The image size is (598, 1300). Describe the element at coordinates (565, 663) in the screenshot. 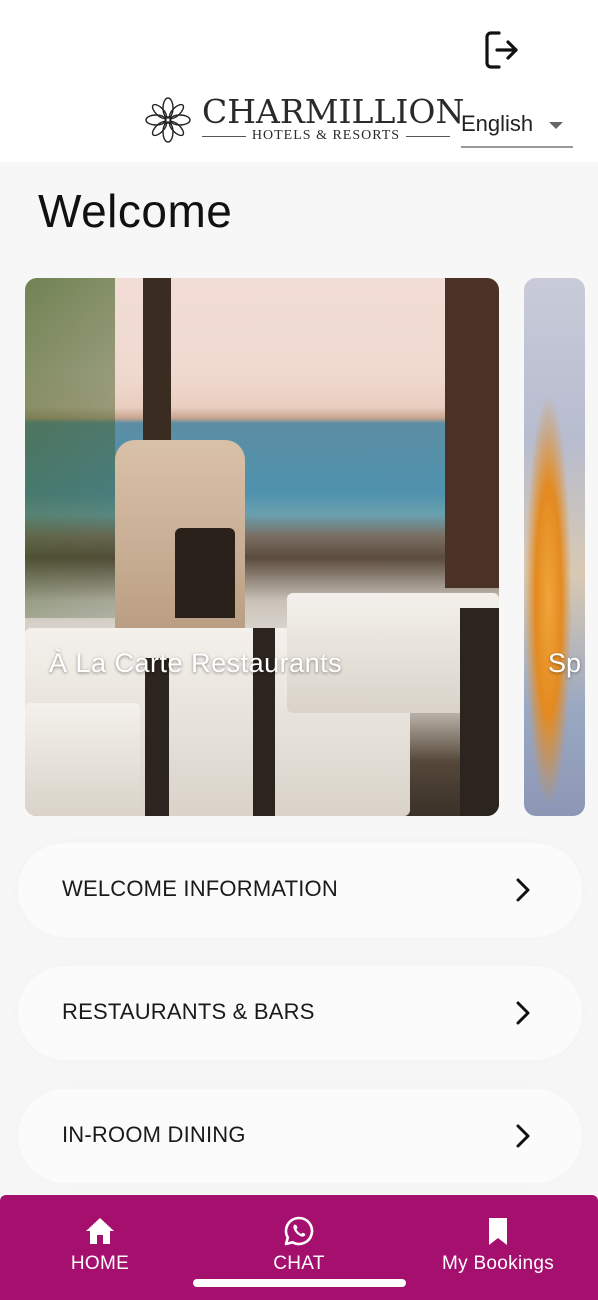

I see `carousel-card-title: Sp` at that location.